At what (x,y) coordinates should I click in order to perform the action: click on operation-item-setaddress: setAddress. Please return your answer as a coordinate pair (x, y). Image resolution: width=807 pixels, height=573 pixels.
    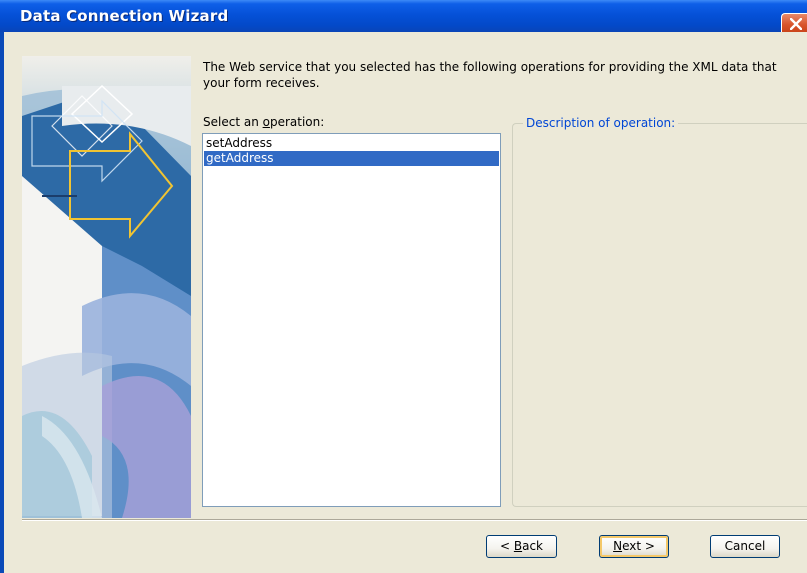
    Looking at the image, I should click on (351, 143).